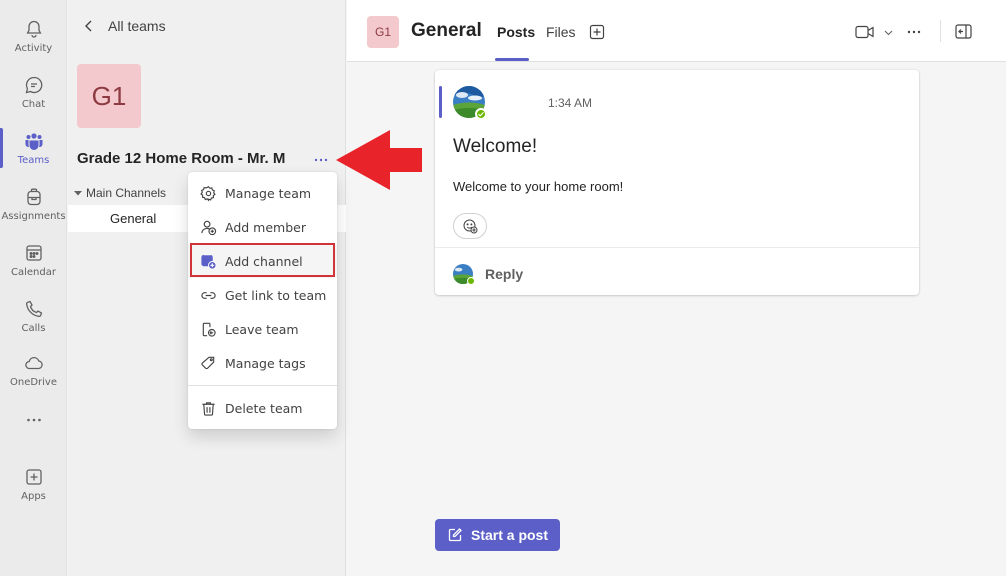  Describe the element at coordinates (133, 218) in the screenshot. I see `channel-label: General` at that location.